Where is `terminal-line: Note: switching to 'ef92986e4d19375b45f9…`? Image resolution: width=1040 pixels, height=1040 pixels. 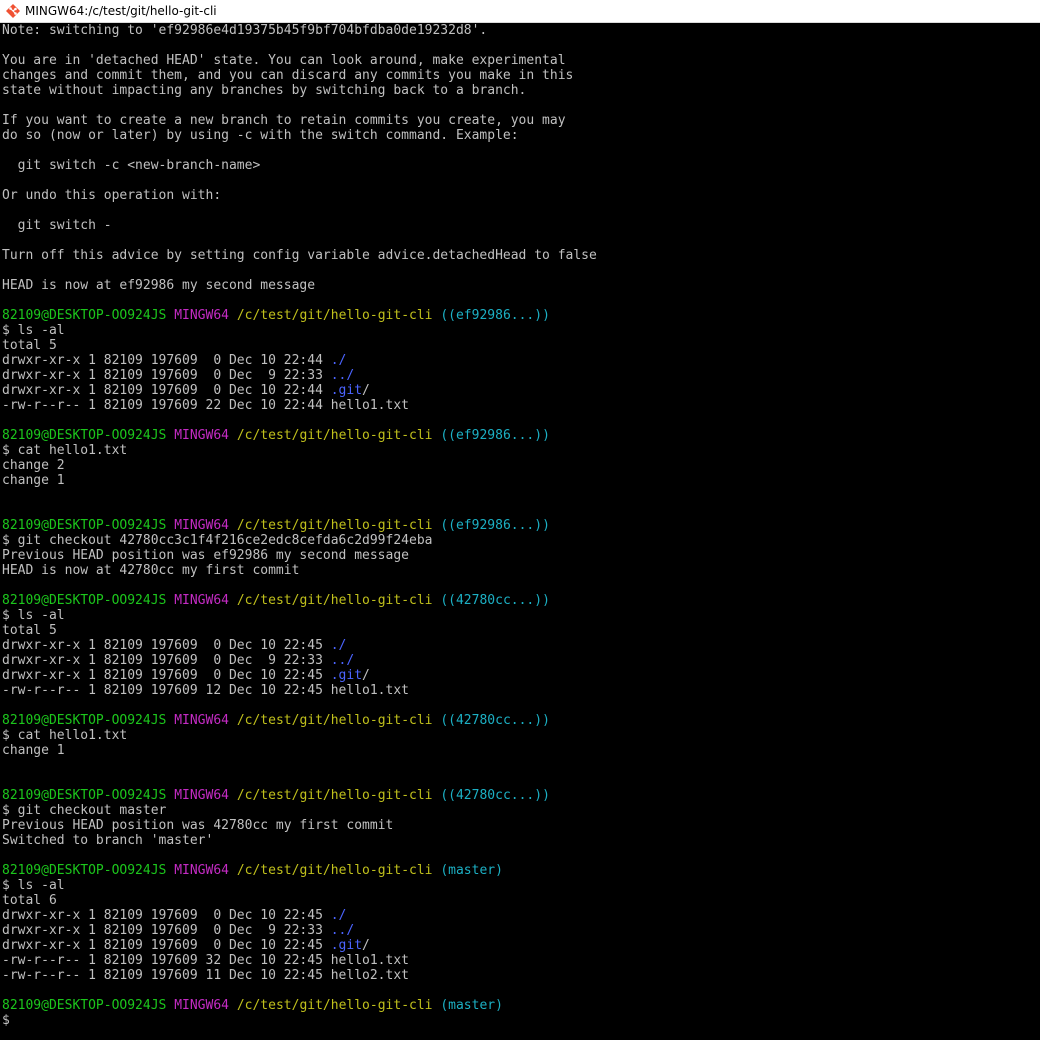 terminal-line: Note: switching to 'ef92986e4d19375b45f9… is located at coordinates (520, 30).